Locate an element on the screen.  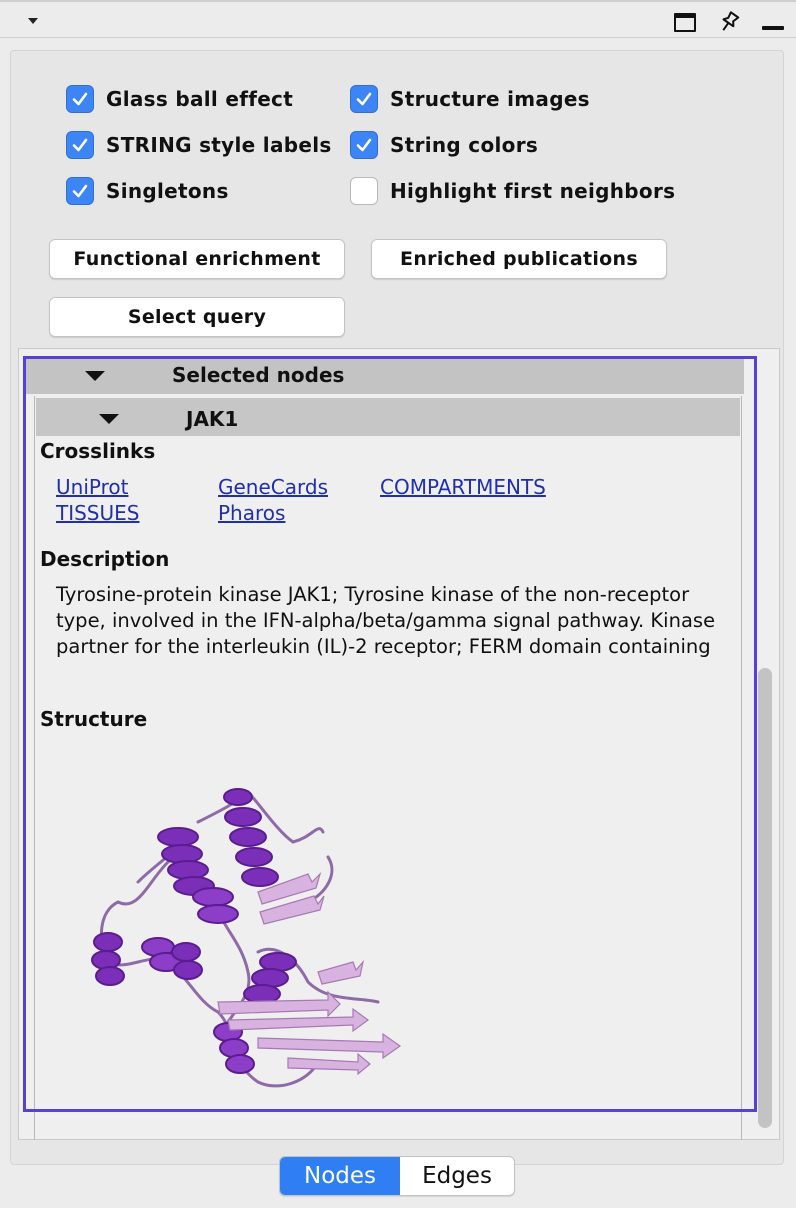
panel-toolbar is located at coordinates (398, 19).